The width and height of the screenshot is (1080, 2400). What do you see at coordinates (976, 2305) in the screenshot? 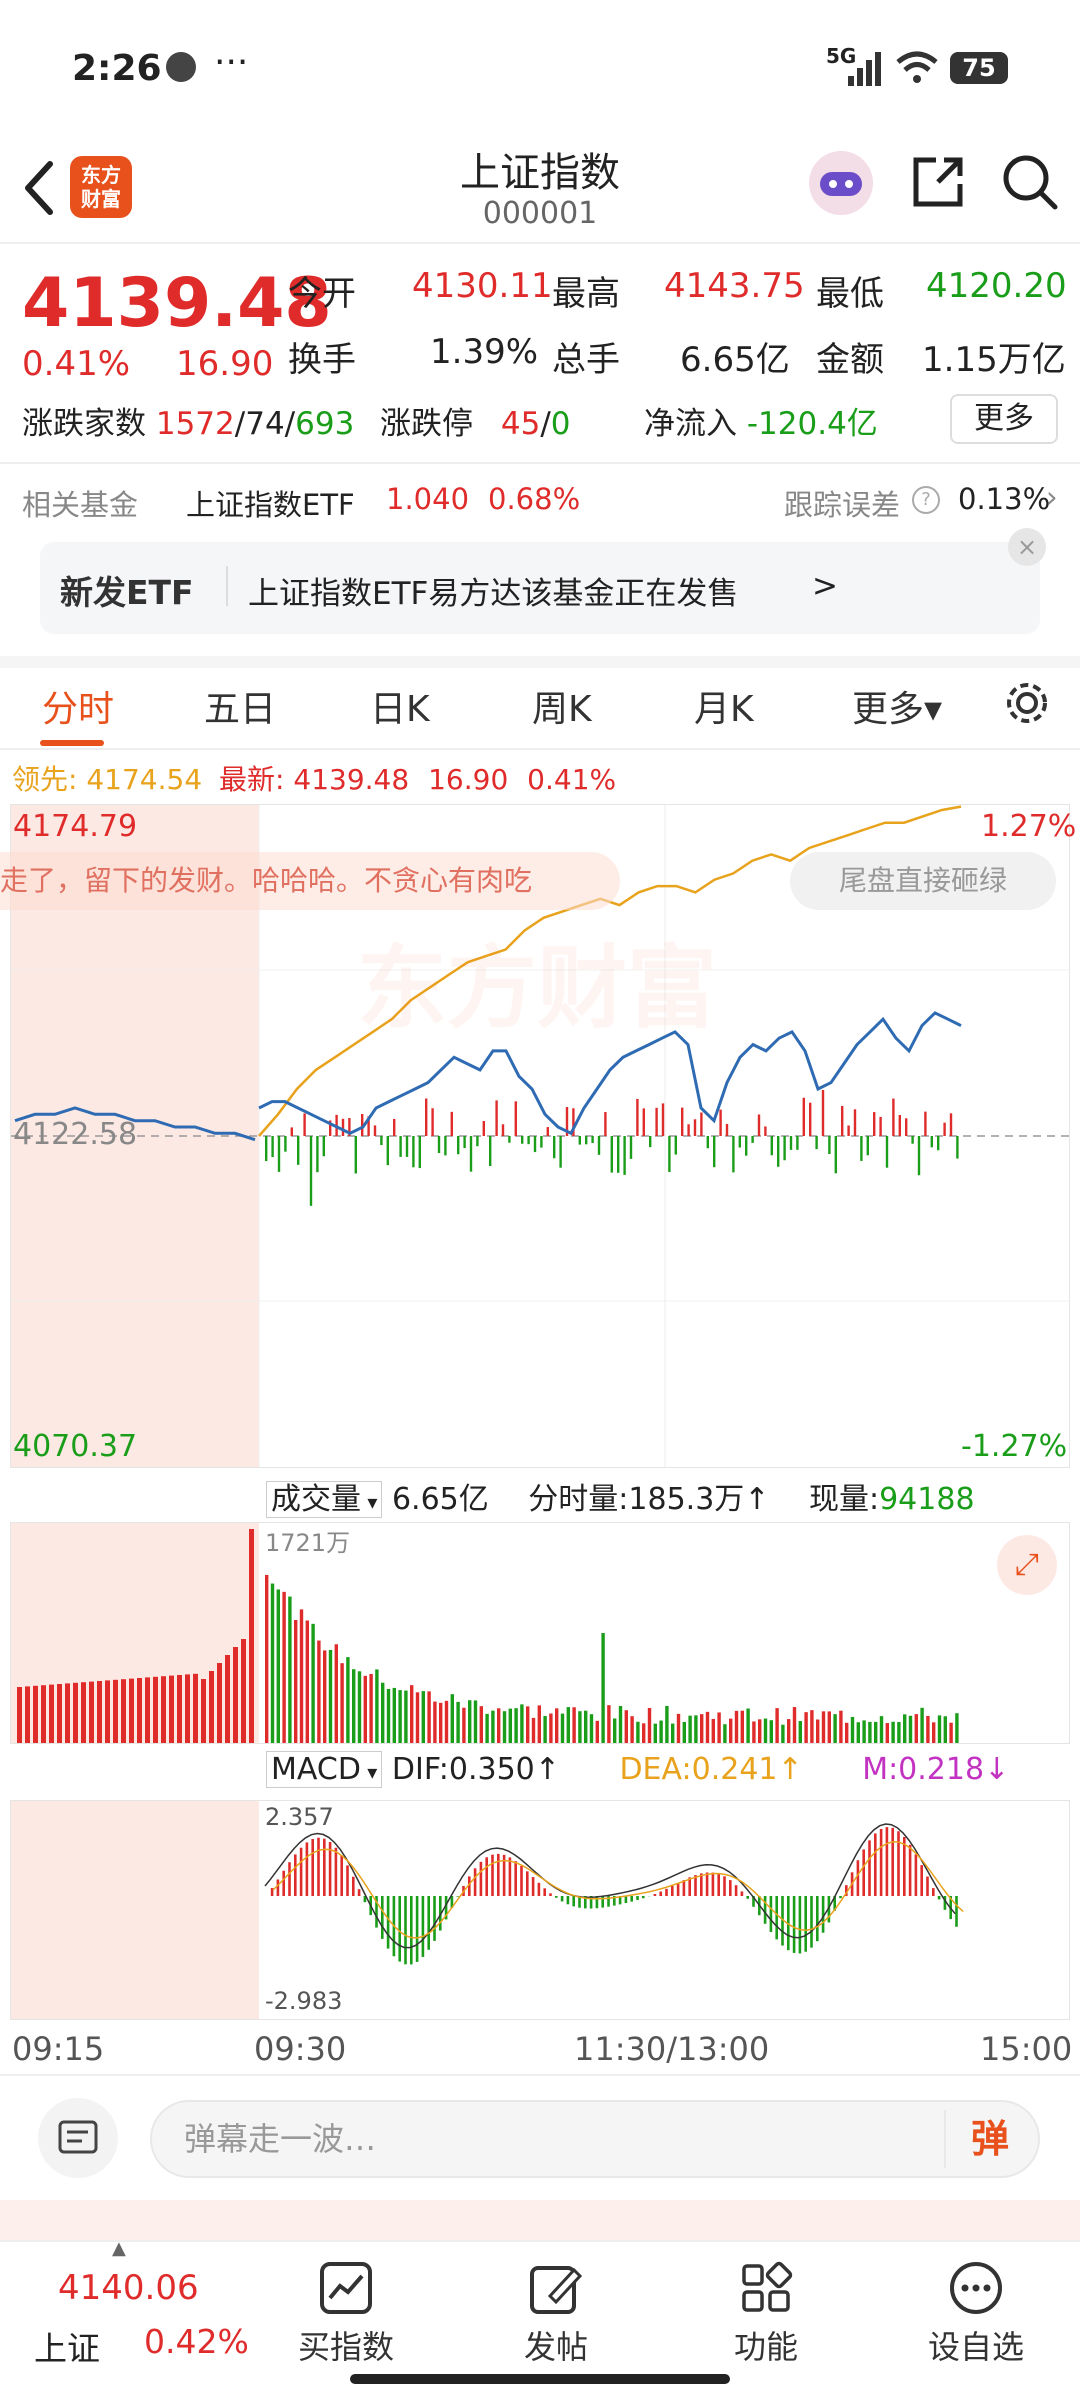
I see `add-watchlist-button: 设自选` at bounding box center [976, 2305].